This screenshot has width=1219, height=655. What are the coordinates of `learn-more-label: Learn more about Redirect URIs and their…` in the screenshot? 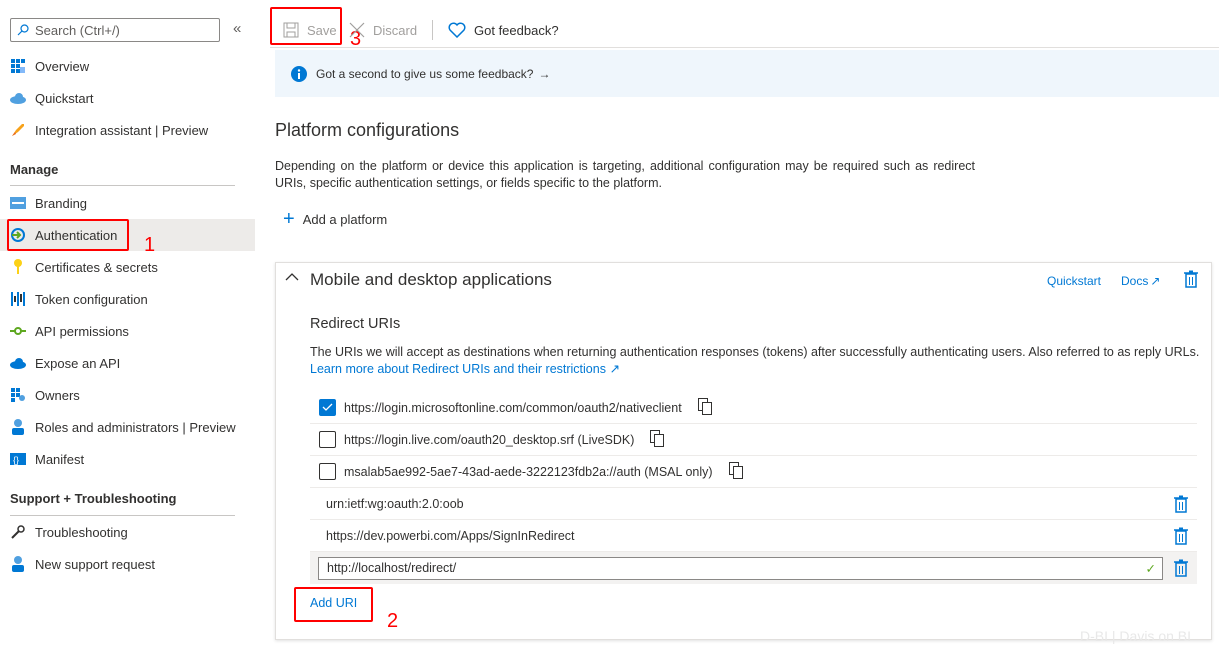 It's located at (458, 369).